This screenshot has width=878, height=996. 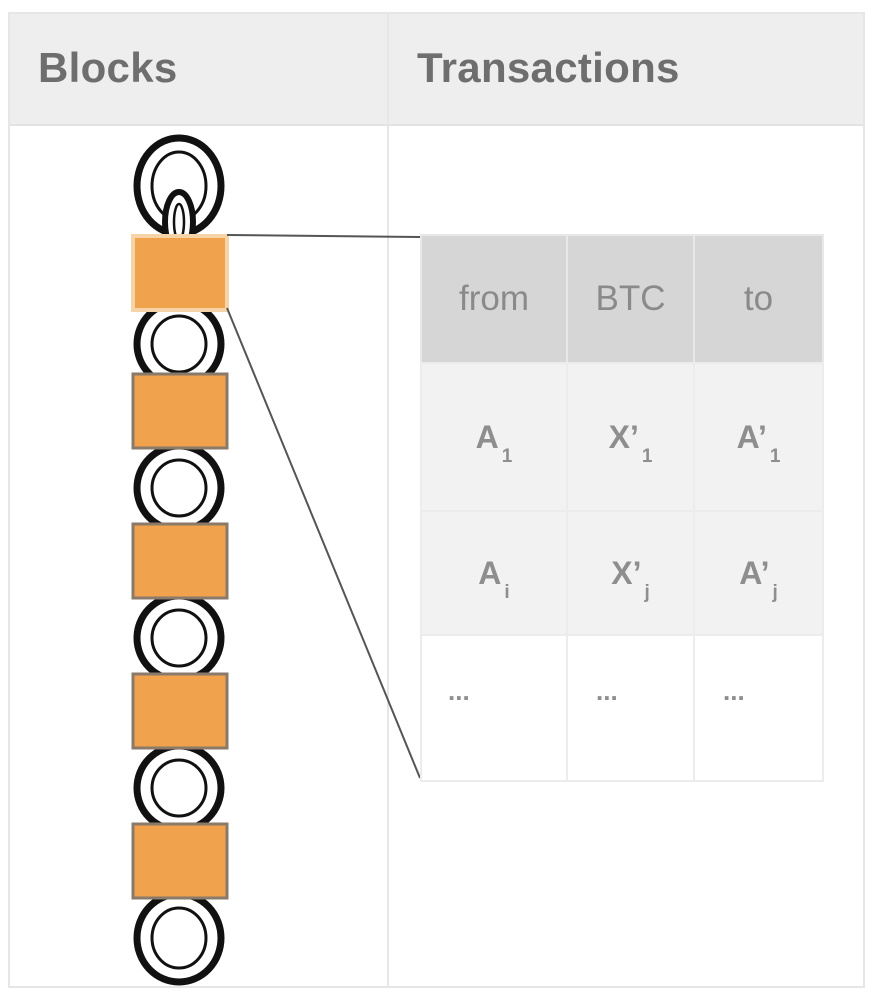 I want to click on zoom-lines, so click(x=323, y=506).